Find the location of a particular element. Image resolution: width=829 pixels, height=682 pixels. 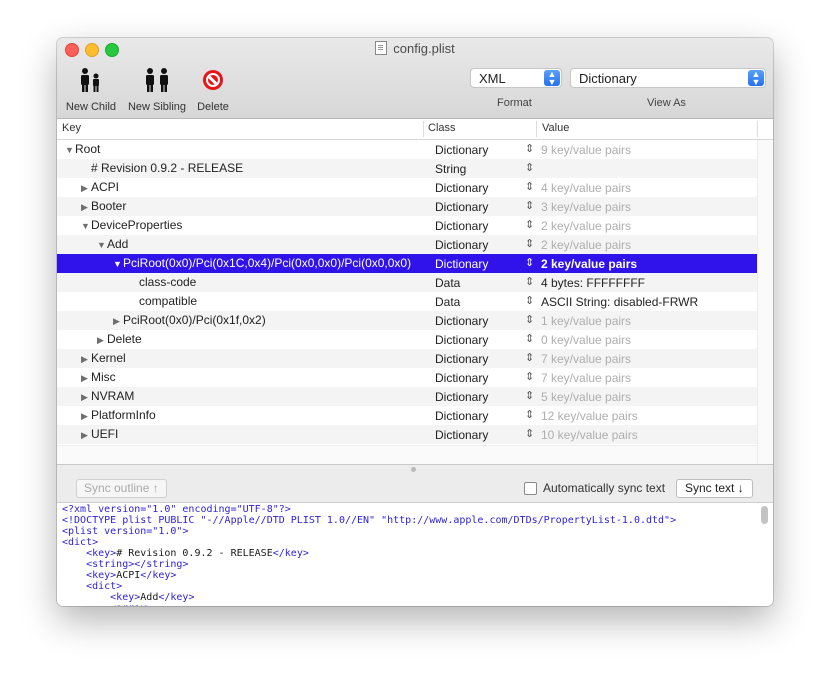

new-child-button: New Child is located at coordinates (91, 88).